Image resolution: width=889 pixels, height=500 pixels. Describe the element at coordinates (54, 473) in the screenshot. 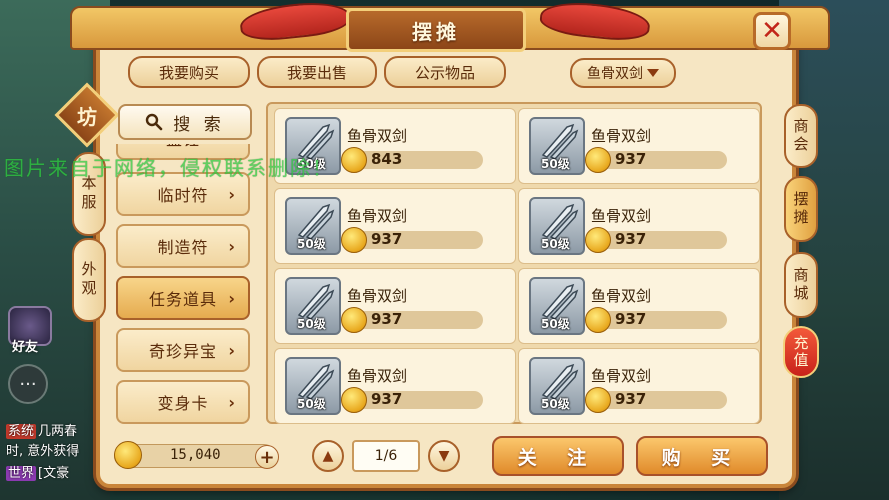

I see `chat-text: [文豪` at that location.